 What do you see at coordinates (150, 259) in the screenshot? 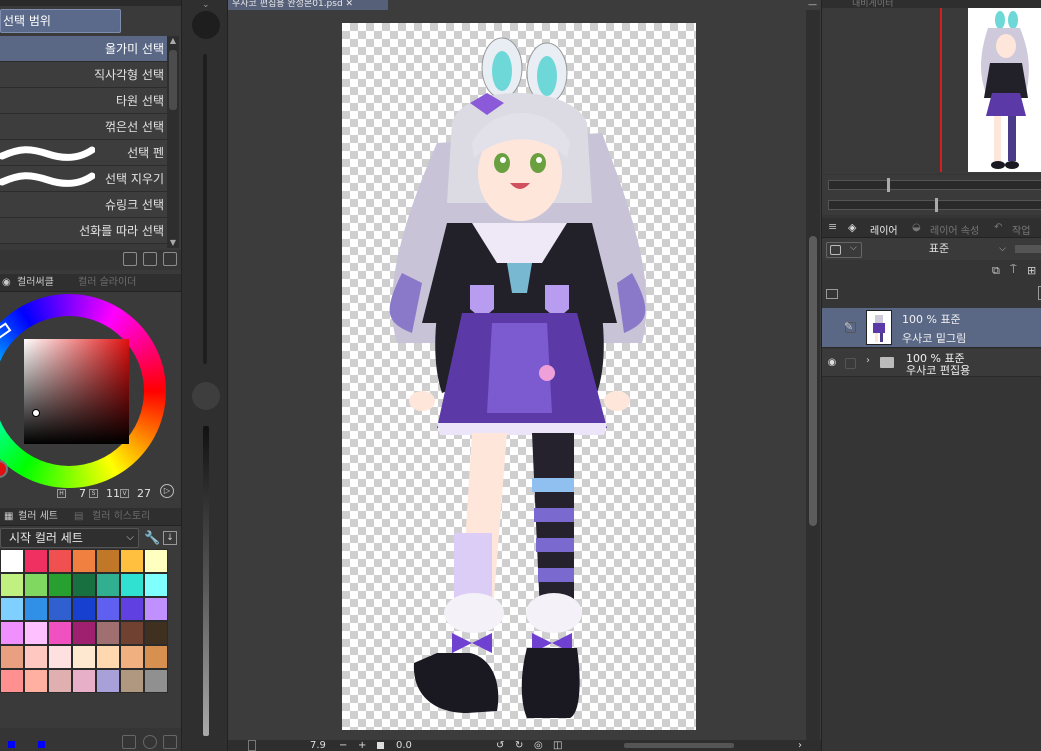
I see `duplicate-icon` at bounding box center [150, 259].